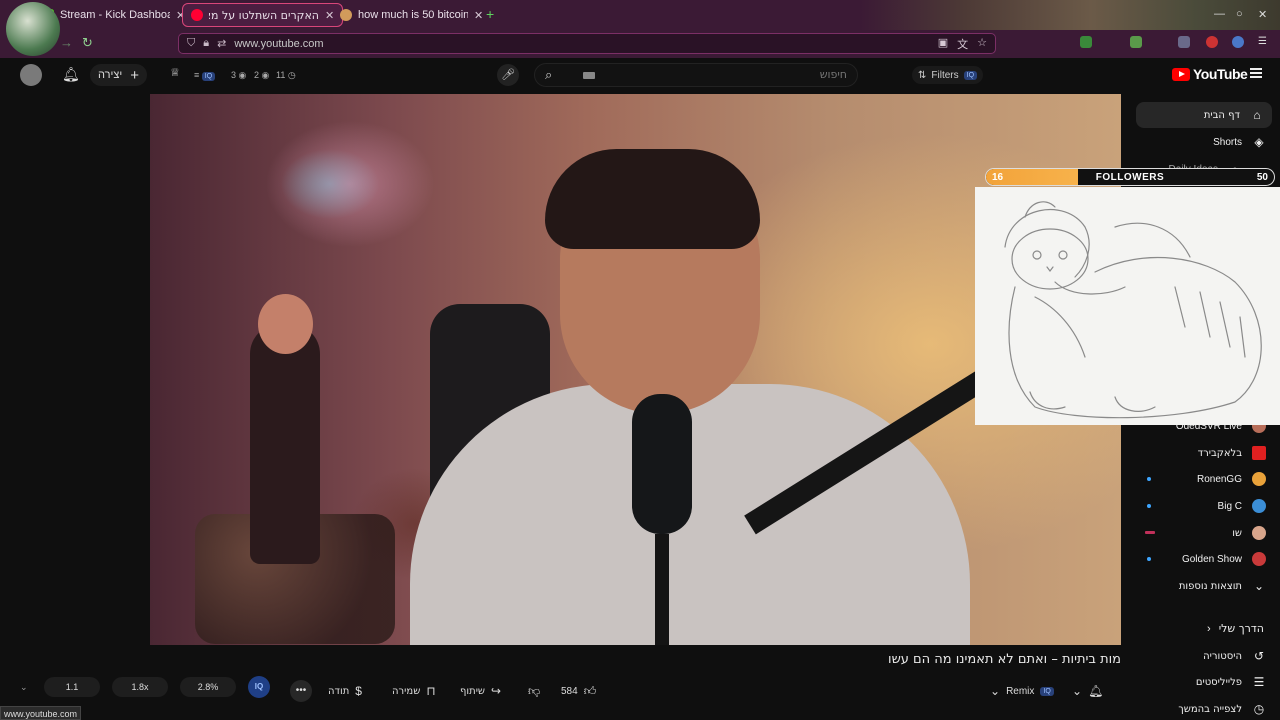 This screenshot has height=720, width=1280. I want to click on dislike-button: 👎︎, so click(534, 691).